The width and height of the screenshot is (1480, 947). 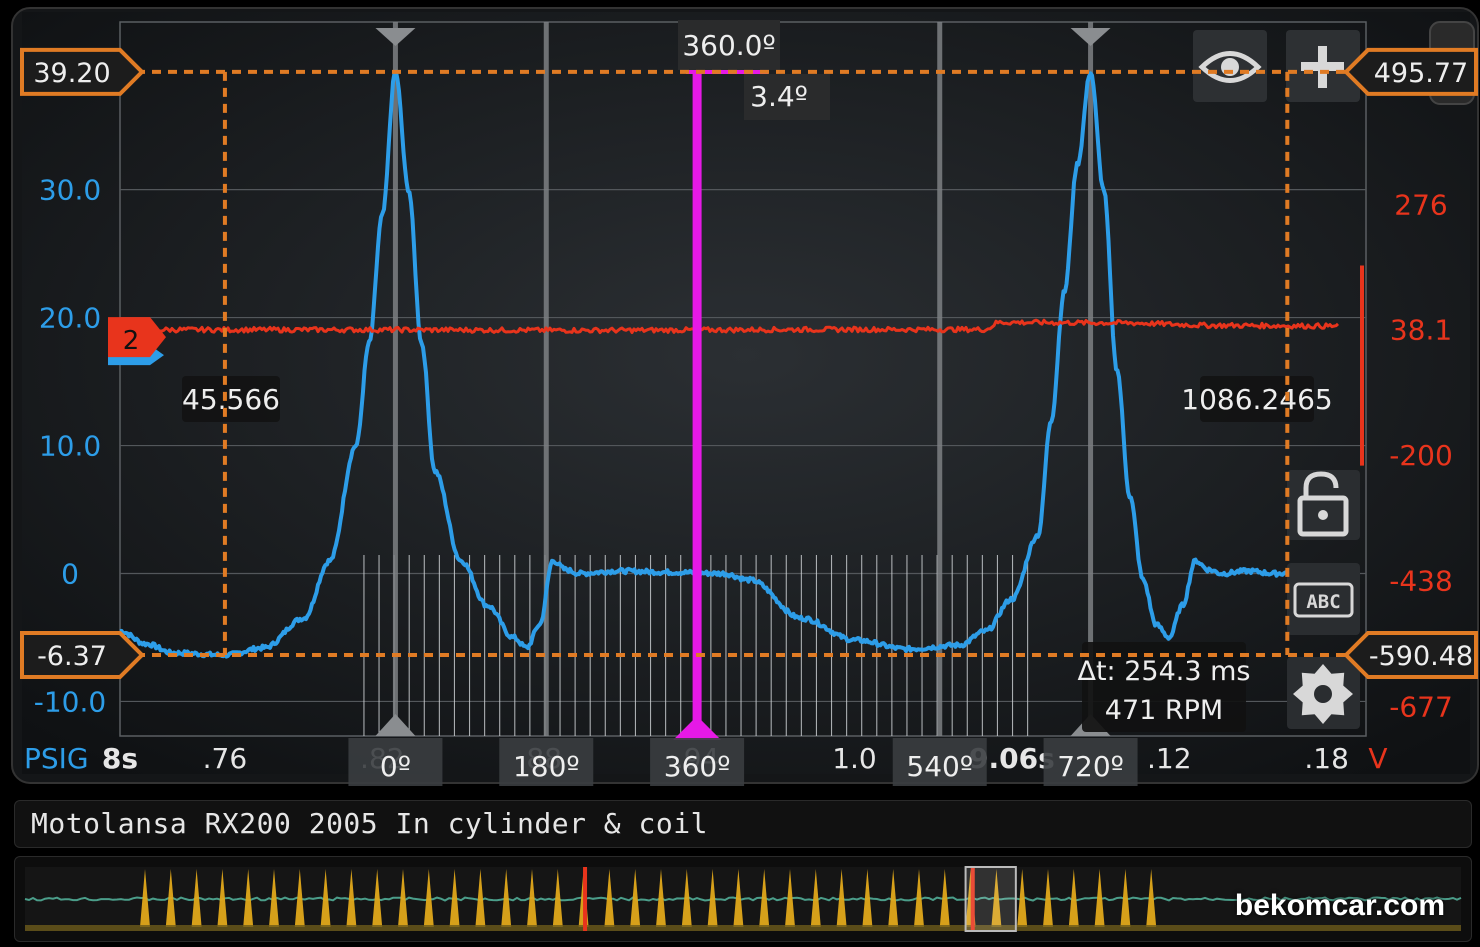 What do you see at coordinates (1164, 710) in the screenshot?
I see `delta-rpm: 471 RPM` at bounding box center [1164, 710].